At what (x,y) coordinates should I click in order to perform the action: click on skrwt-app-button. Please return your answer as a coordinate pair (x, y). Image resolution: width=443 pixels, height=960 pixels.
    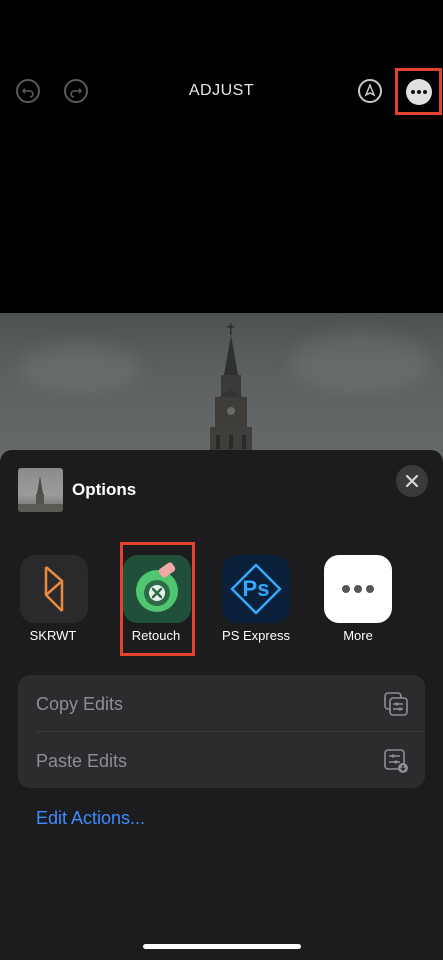
    Looking at the image, I should click on (54, 589).